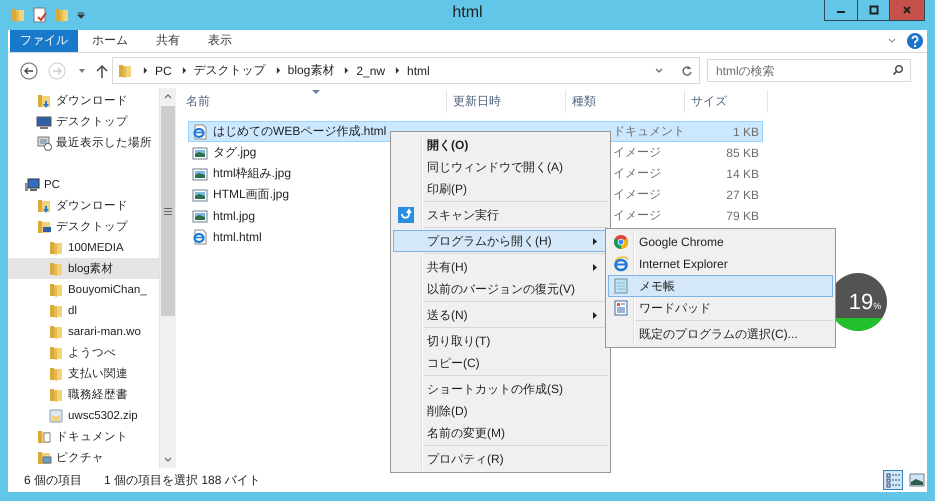  What do you see at coordinates (447, 145) in the screenshot?
I see `menu-label: 開く(O)` at bounding box center [447, 145].